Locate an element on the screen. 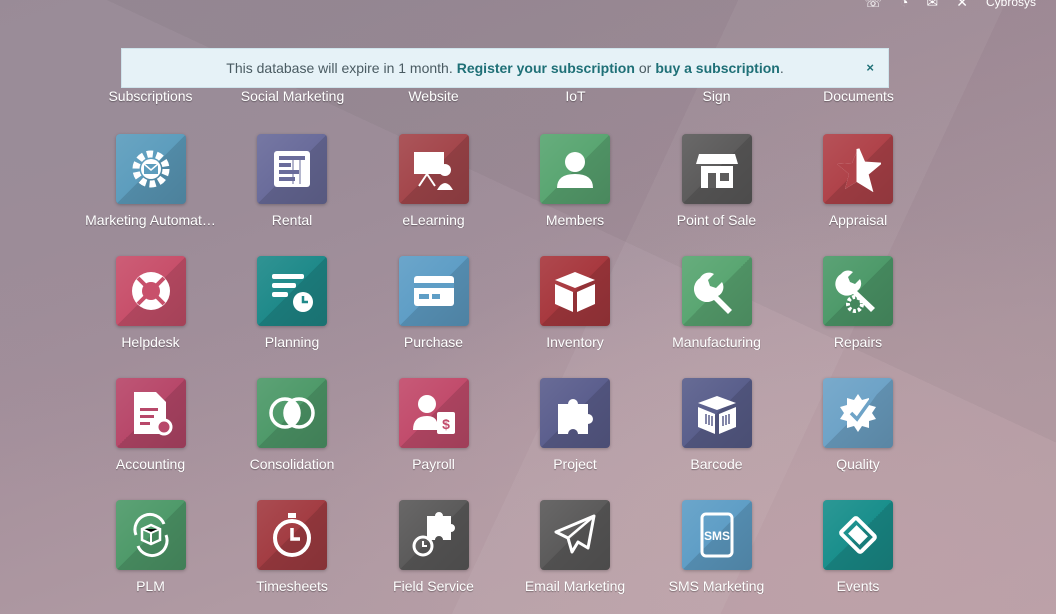 The width and height of the screenshot is (1056, 614). app-label: Helpdesk is located at coordinates (150, 342).